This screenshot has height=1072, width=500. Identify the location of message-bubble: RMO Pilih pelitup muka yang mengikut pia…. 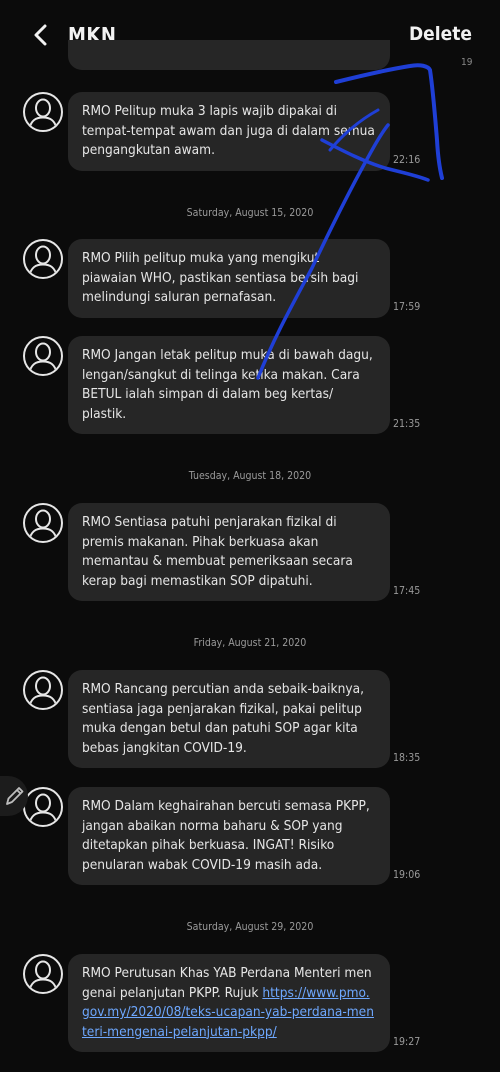
(229, 278).